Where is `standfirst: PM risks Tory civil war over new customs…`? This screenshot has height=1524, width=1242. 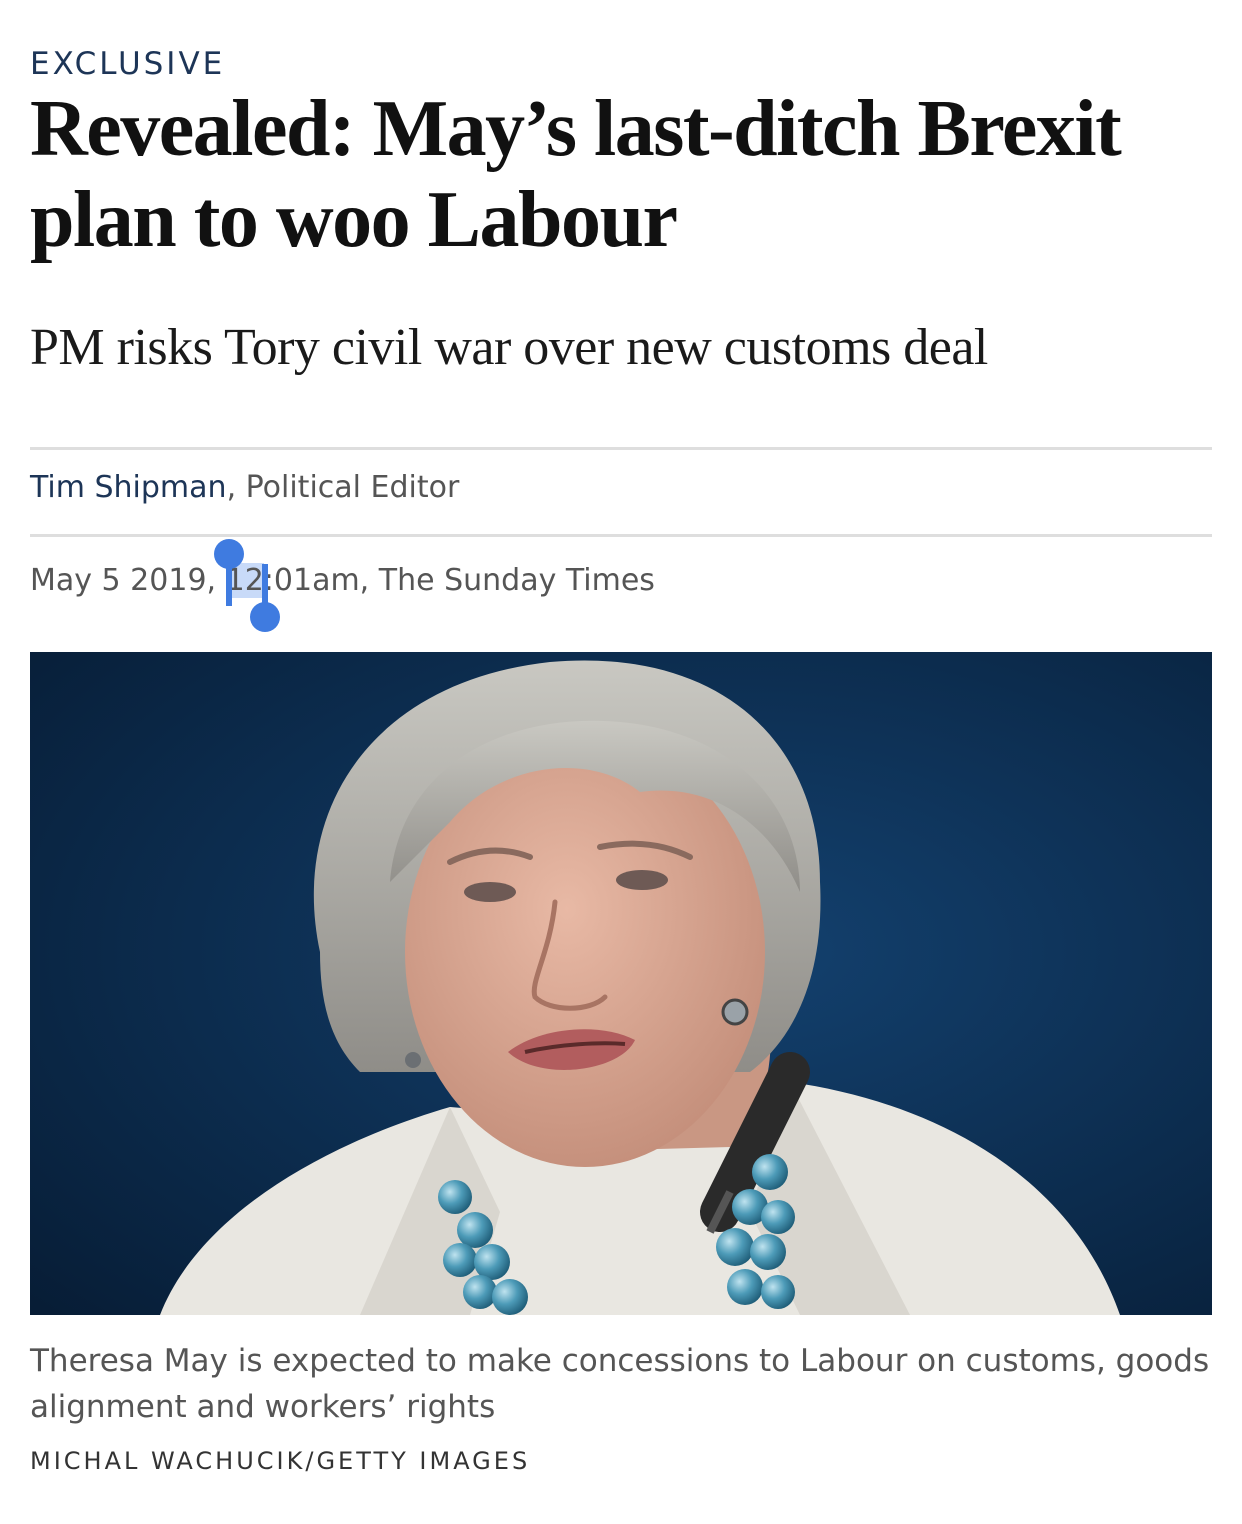 standfirst: PM risks Tory civil war over new customs… is located at coordinates (509, 347).